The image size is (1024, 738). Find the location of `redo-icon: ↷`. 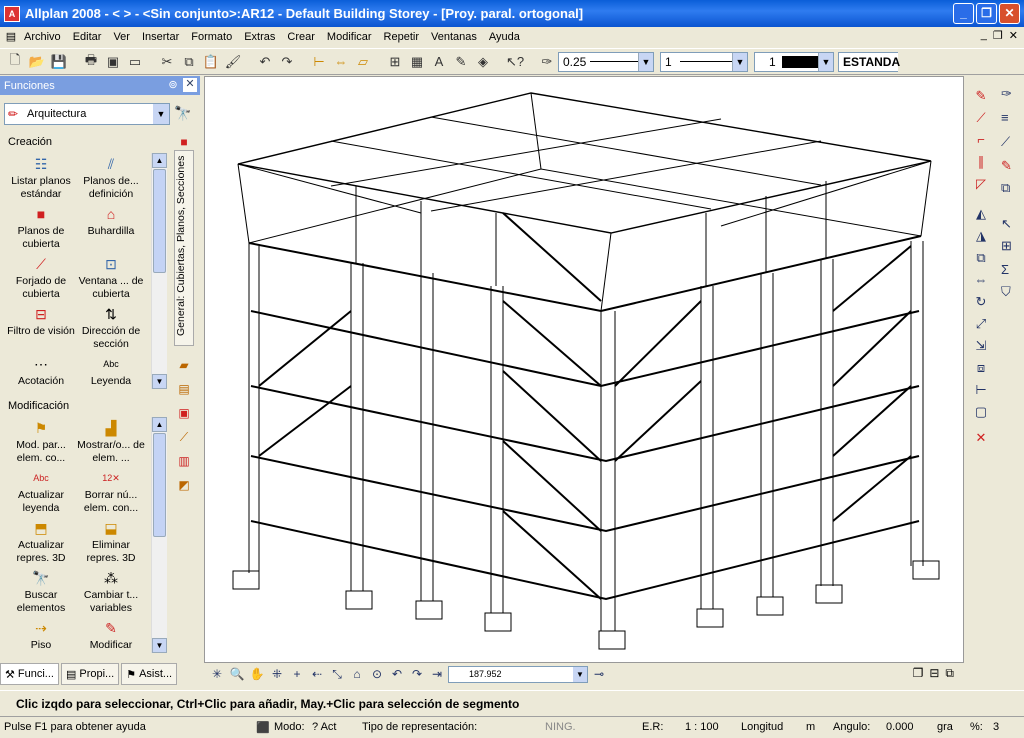

redo-icon: ↷ is located at coordinates (287, 62).